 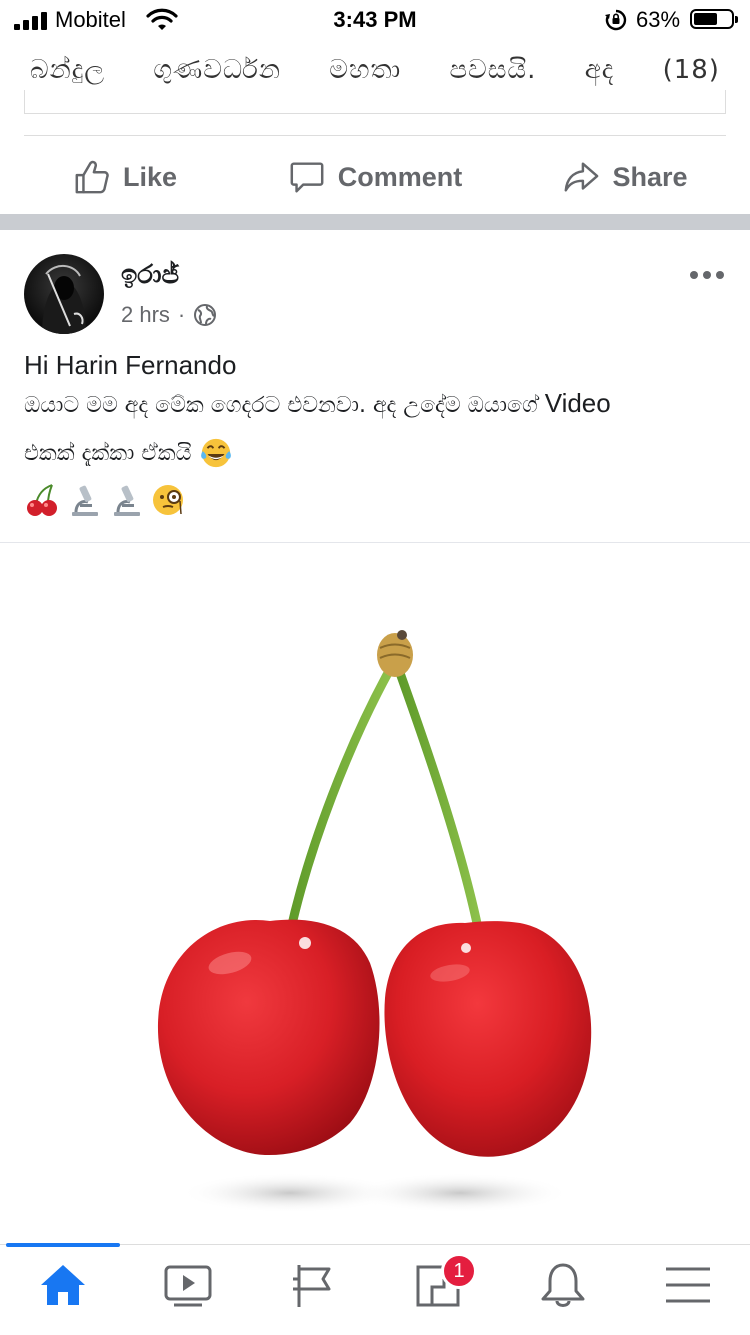 What do you see at coordinates (650, 176) in the screenshot?
I see `share-label: Share` at bounding box center [650, 176].